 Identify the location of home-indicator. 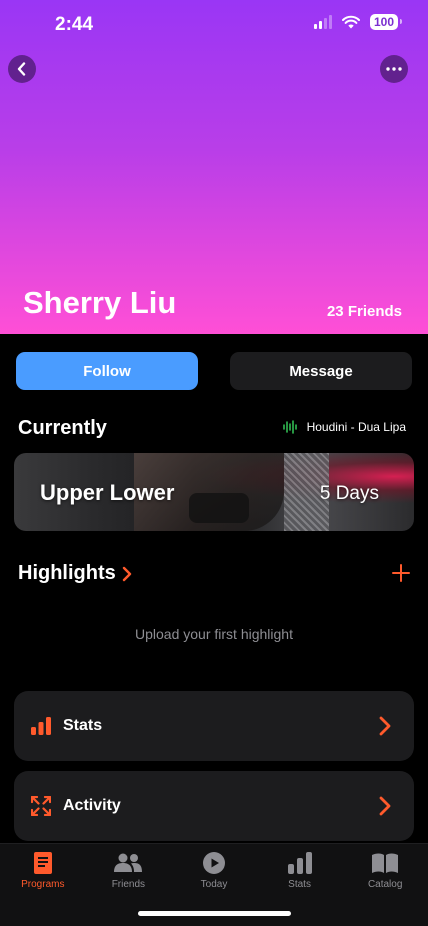
(214, 913).